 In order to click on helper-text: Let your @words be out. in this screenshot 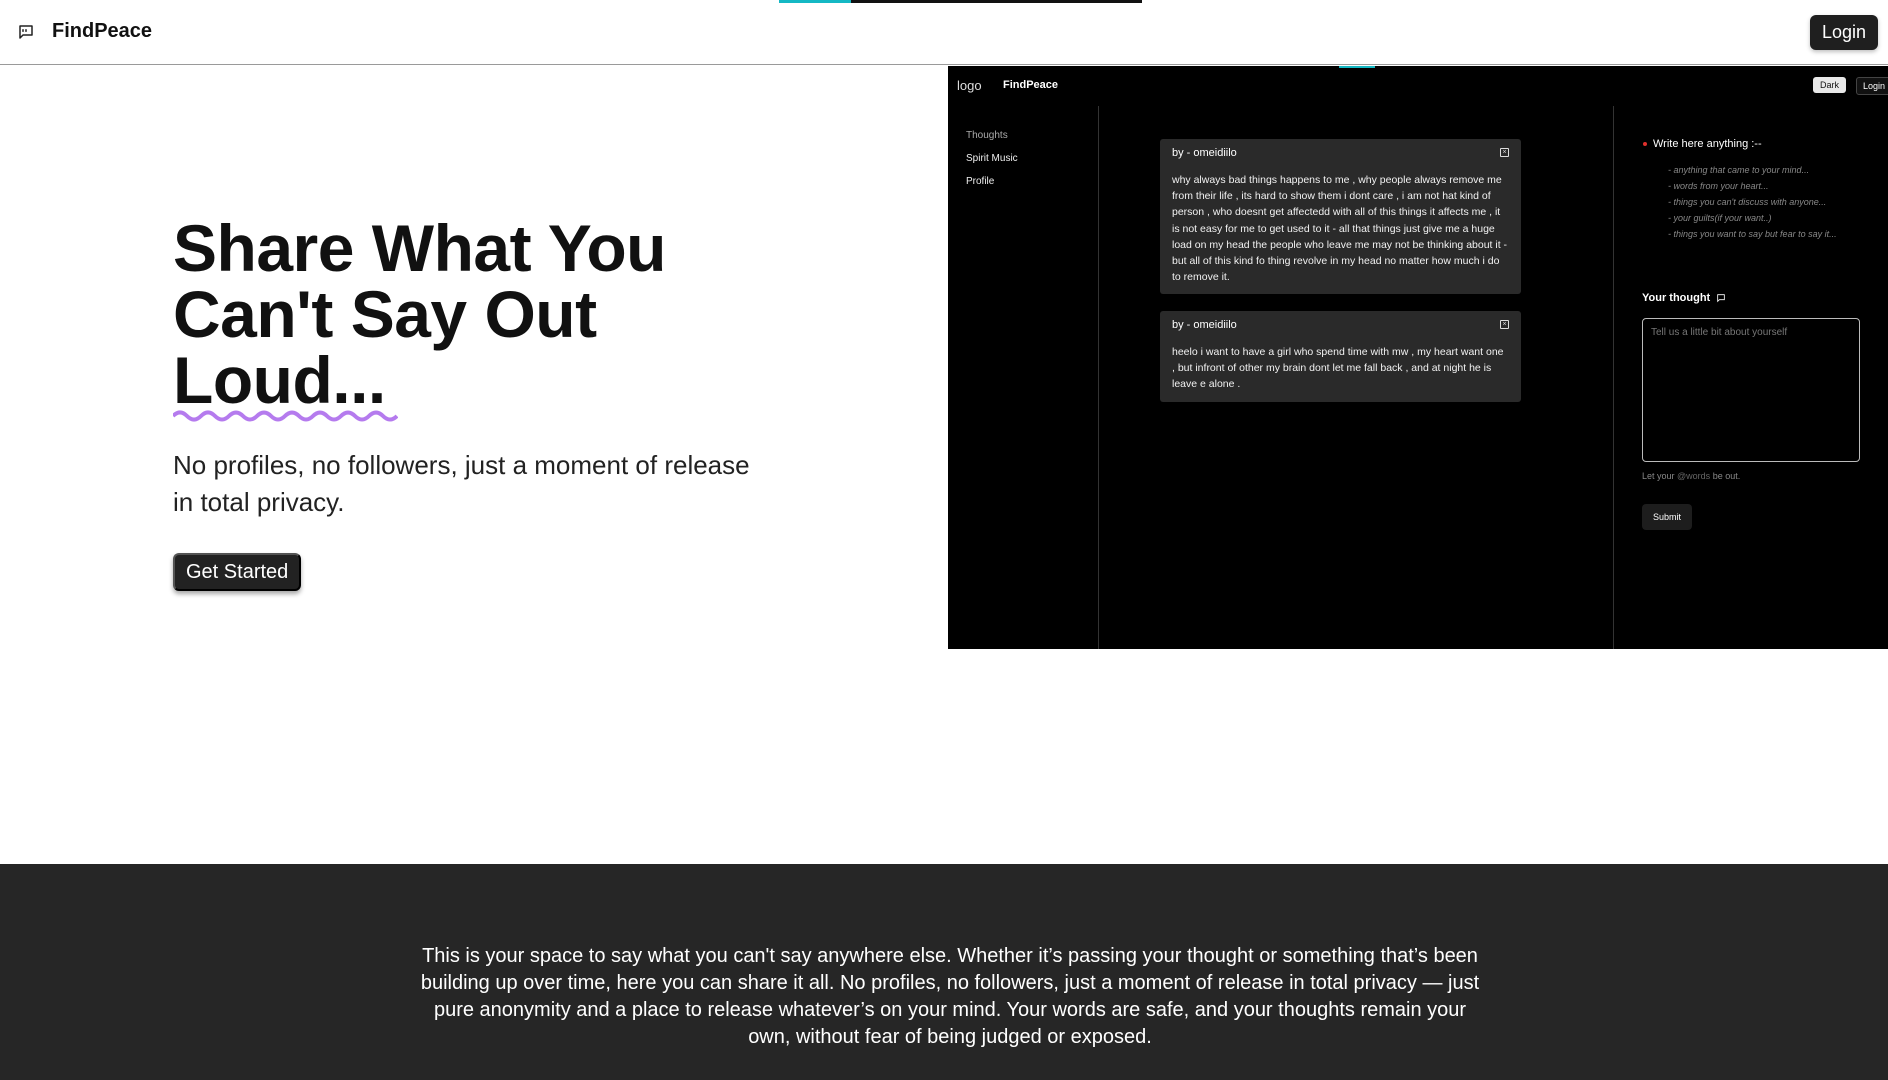, I will do `click(1691, 476)`.